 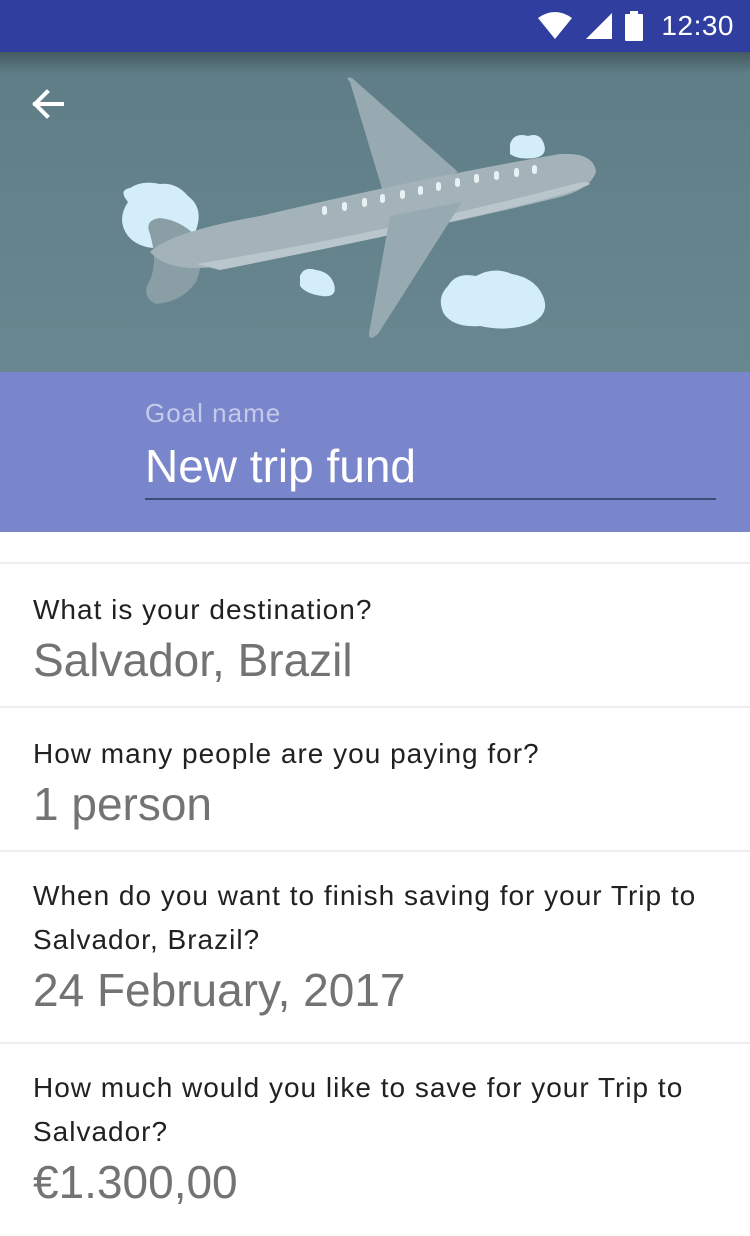 What do you see at coordinates (213, 413) in the screenshot?
I see `goal-name-label: Goal name` at bounding box center [213, 413].